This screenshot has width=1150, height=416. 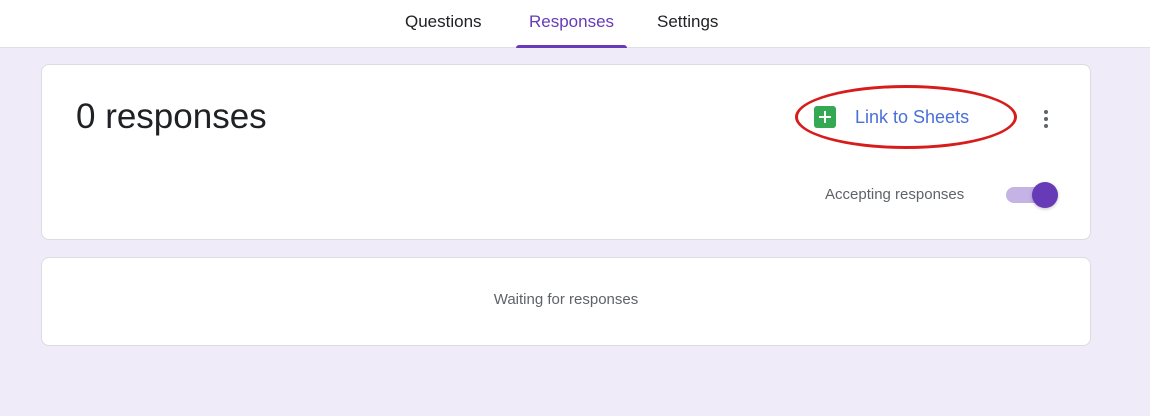 I want to click on accepting-responses-label: Accepting responses, so click(x=895, y=194).